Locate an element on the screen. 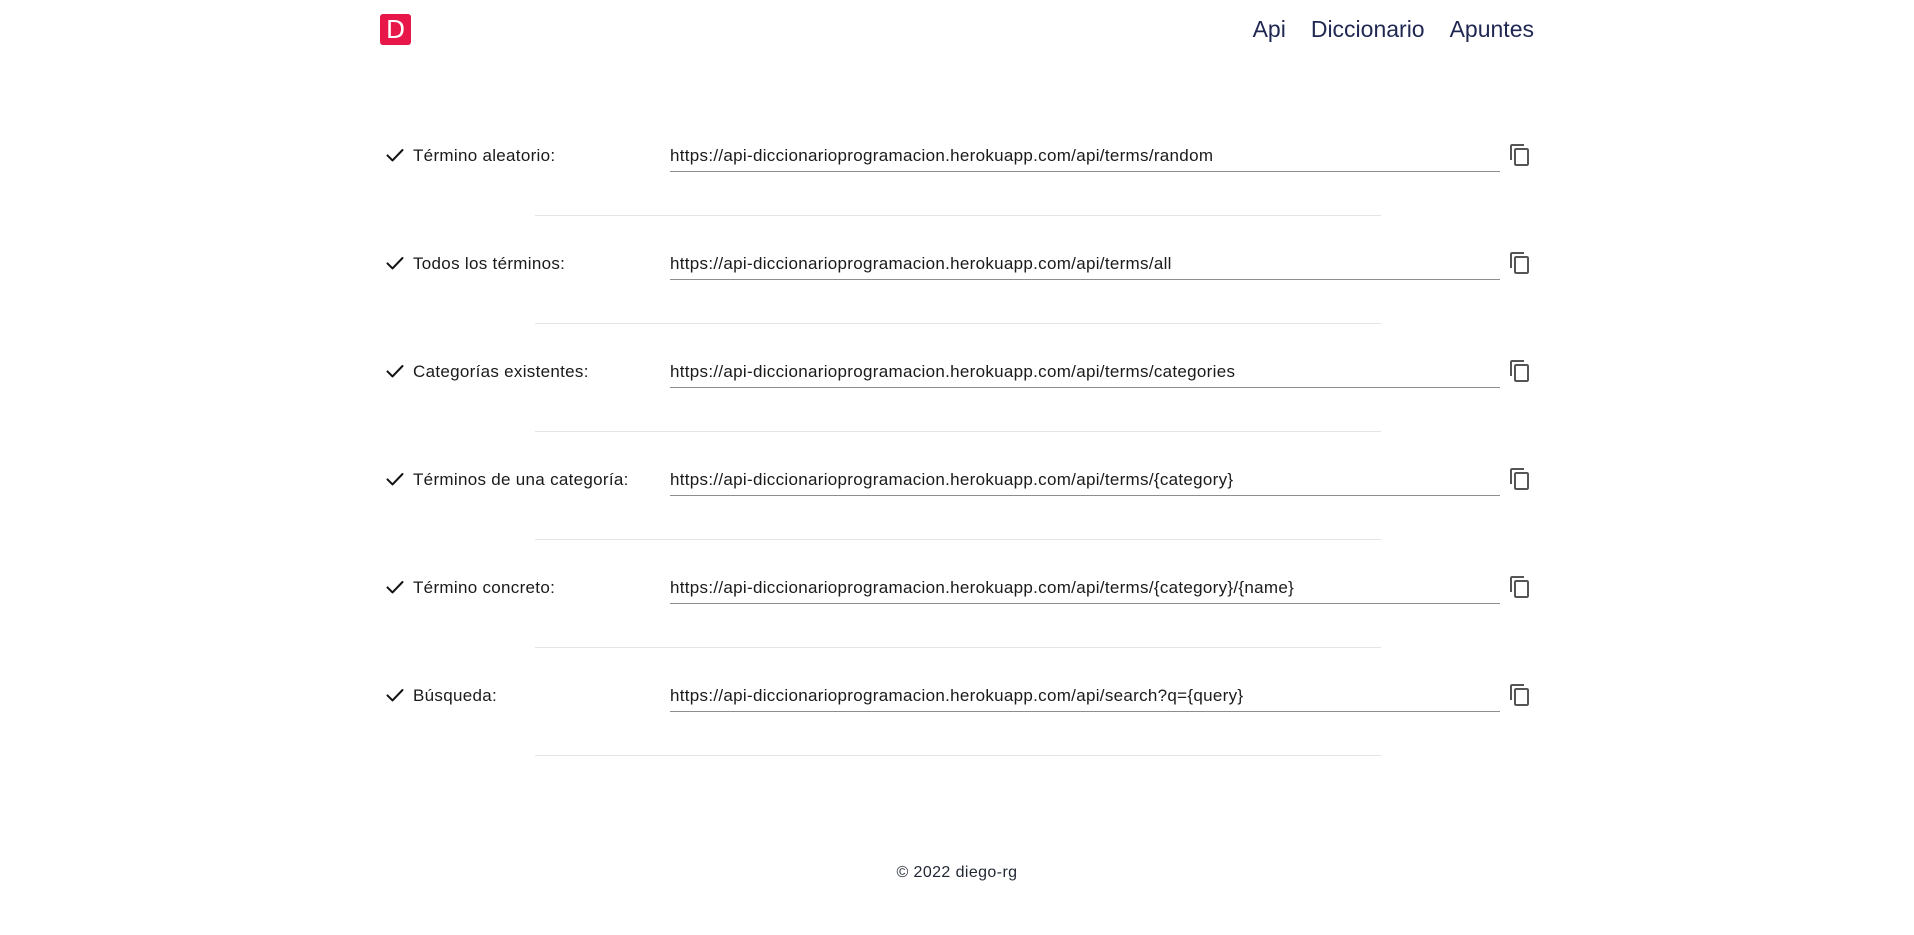 The image size is (1914, 935). endpoint-row-all: Todos los términos: is located at coordinates (957, 266).